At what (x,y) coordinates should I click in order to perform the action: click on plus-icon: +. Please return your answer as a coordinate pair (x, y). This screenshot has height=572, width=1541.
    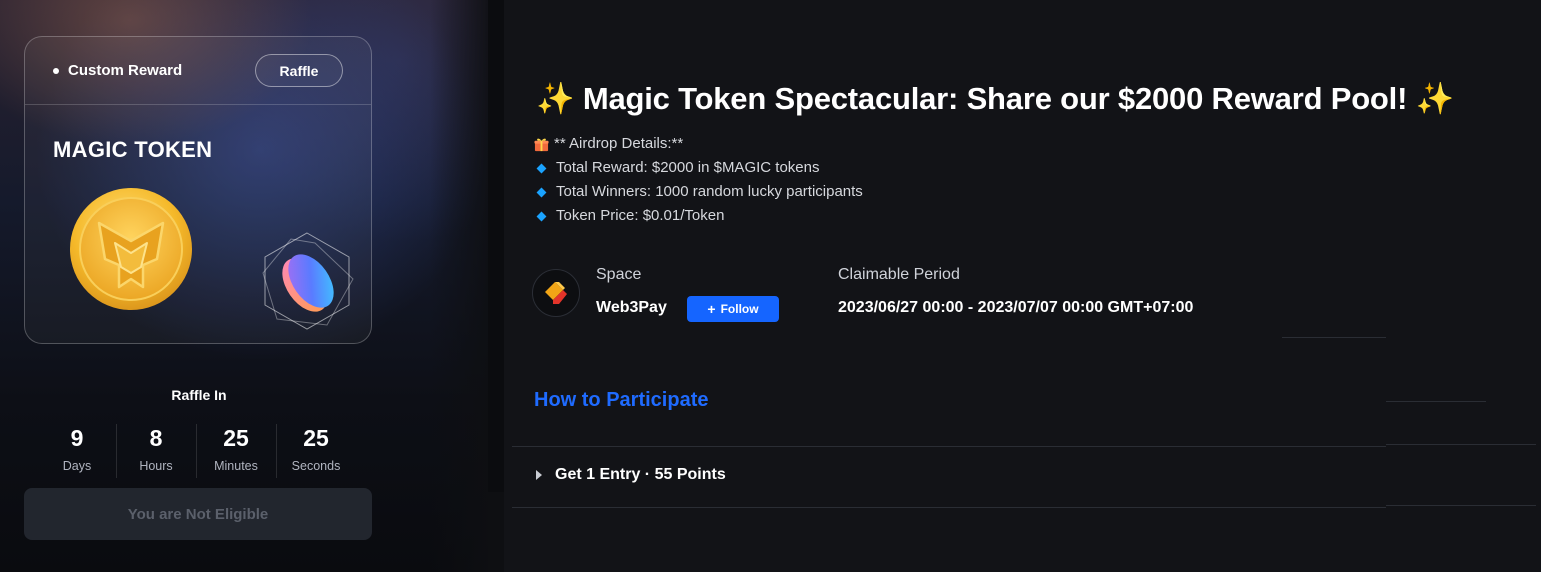
    Looking at the image, I should click on (711, 309).